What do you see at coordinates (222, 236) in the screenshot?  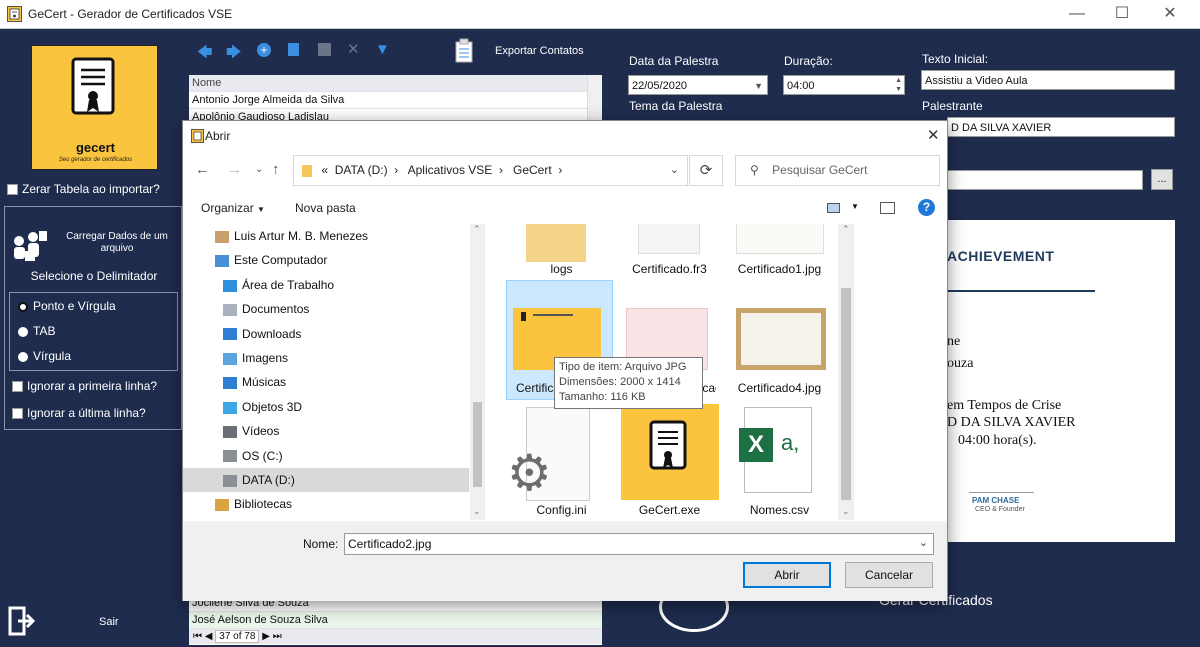 I see `user-icon` at bounding box center [222, 236].